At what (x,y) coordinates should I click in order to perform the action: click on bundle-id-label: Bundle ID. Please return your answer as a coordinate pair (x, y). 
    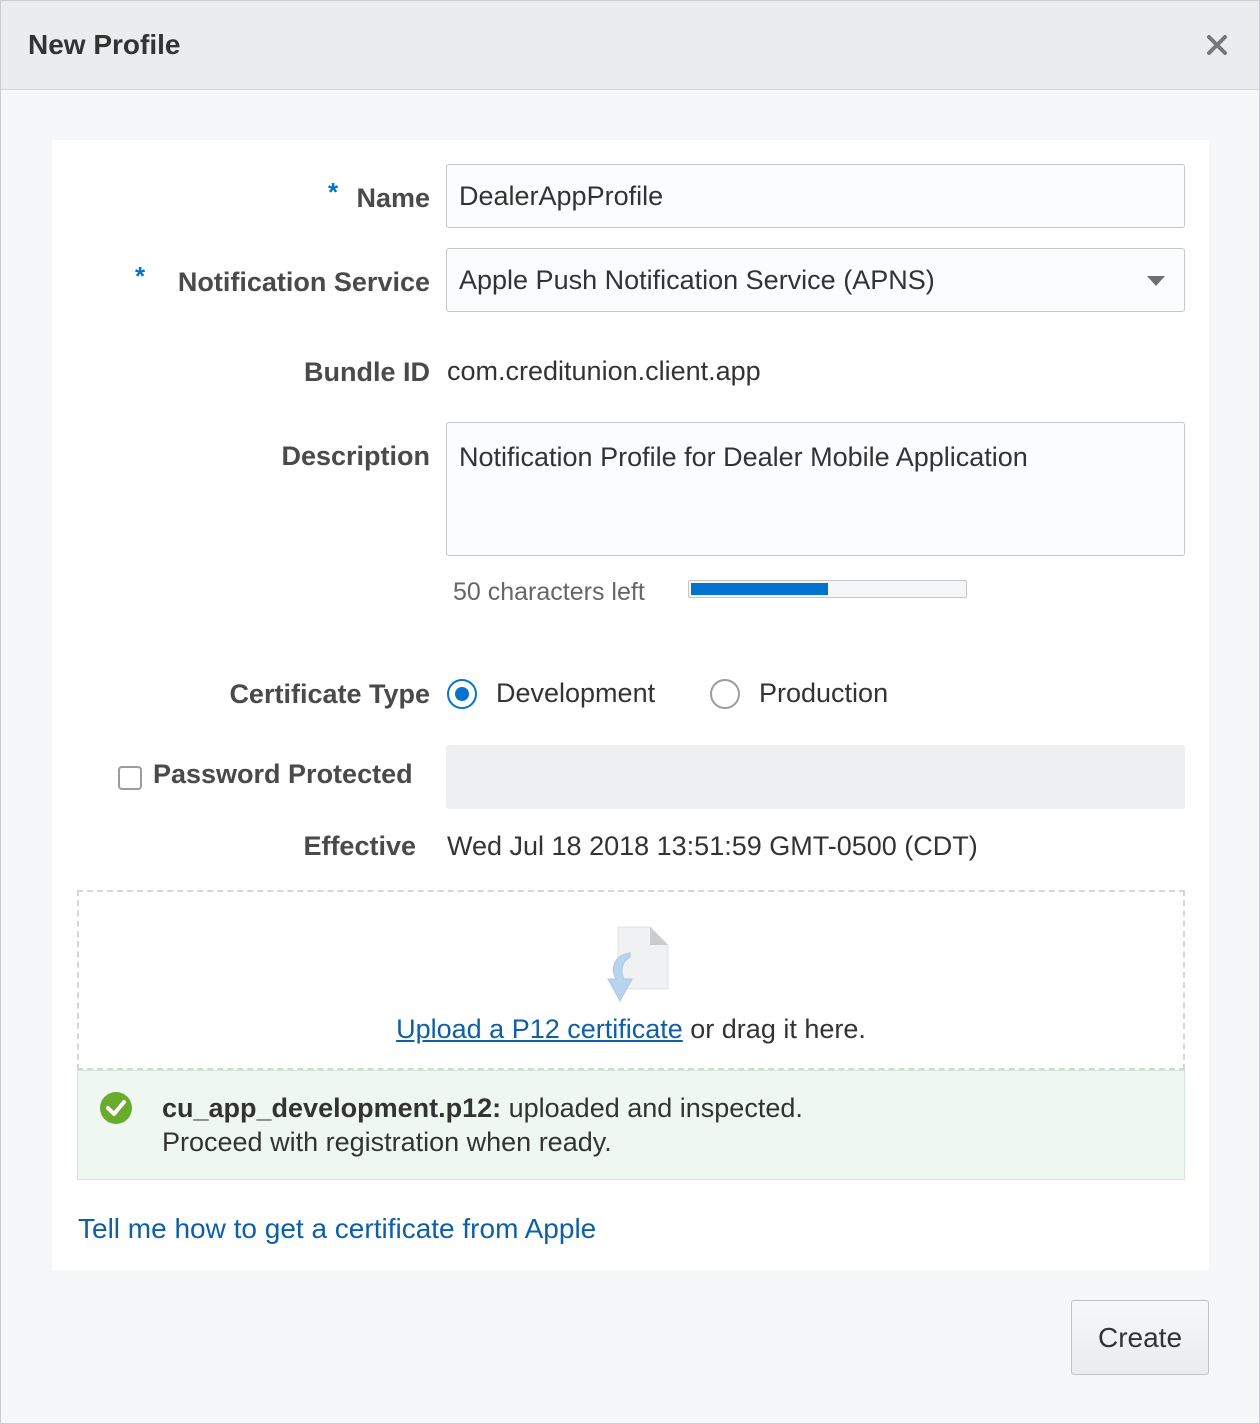
    Looking at the image, I should click on (367, 372).